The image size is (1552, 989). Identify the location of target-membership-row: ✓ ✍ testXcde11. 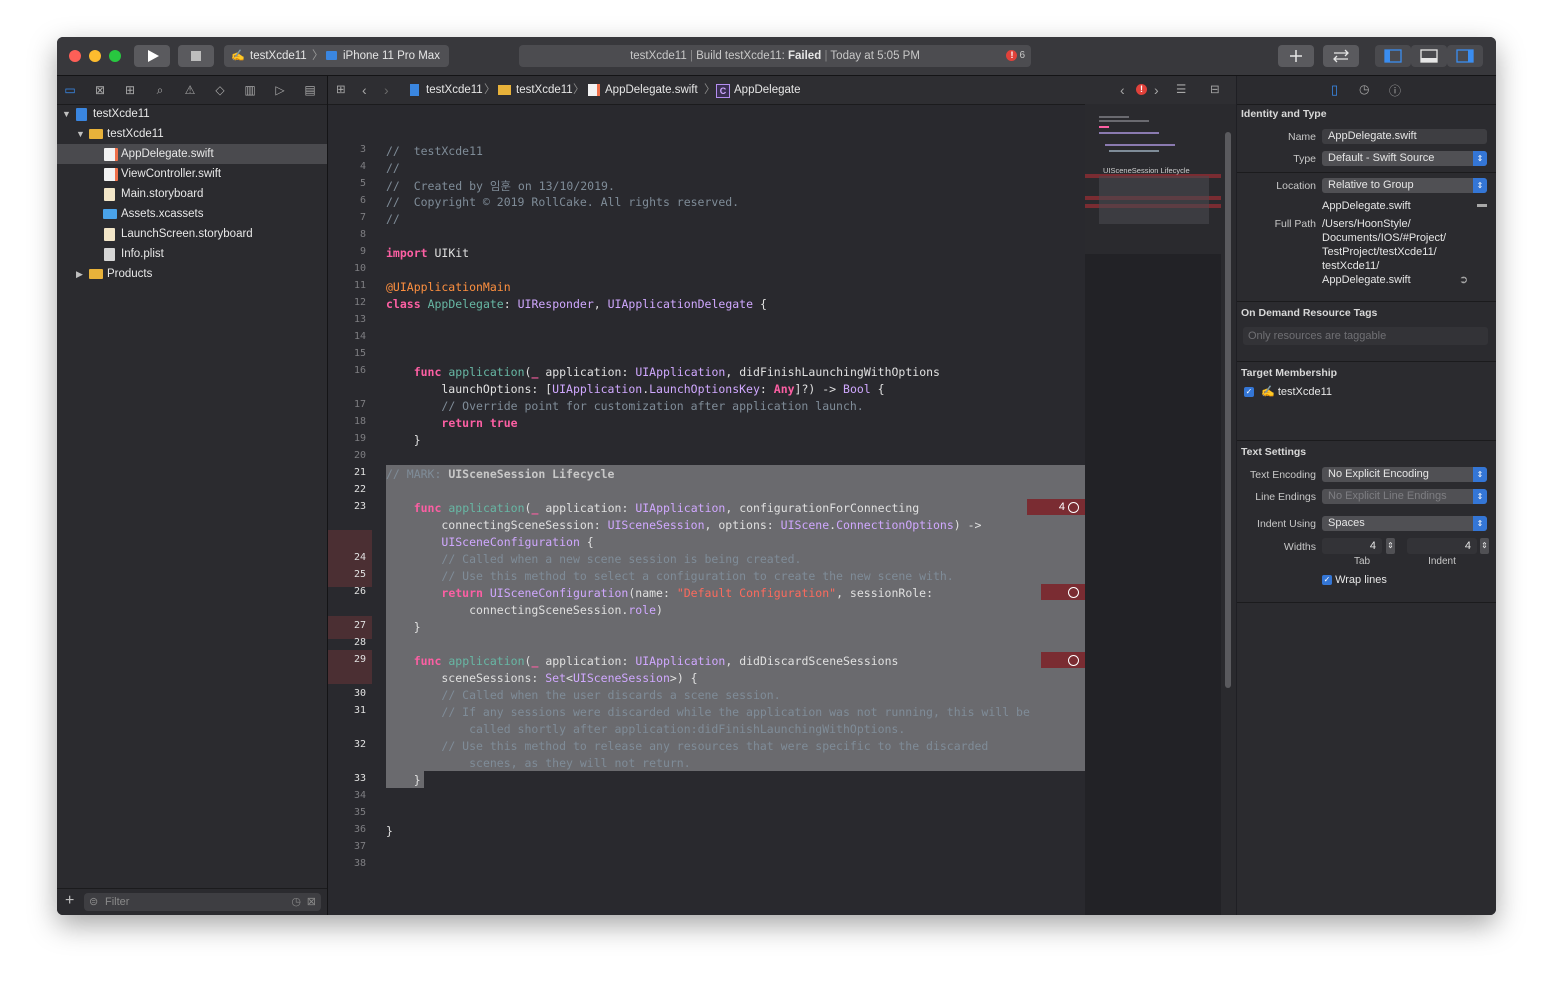
(1288, 391).